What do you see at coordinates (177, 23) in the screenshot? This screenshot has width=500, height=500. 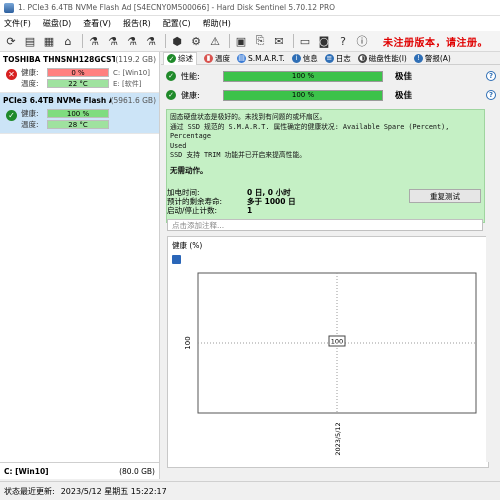 I see `menu-config: 配置(C)` at bounding box center [177, 23].